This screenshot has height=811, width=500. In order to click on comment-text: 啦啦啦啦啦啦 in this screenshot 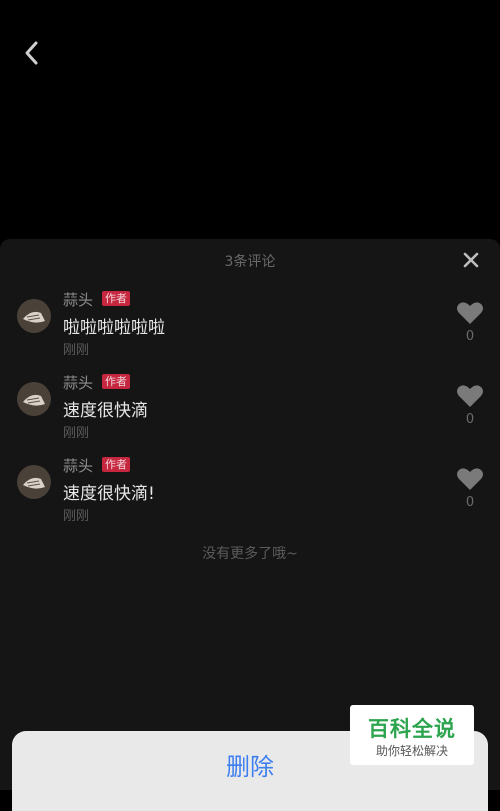, I will do `click(114, 328)`.